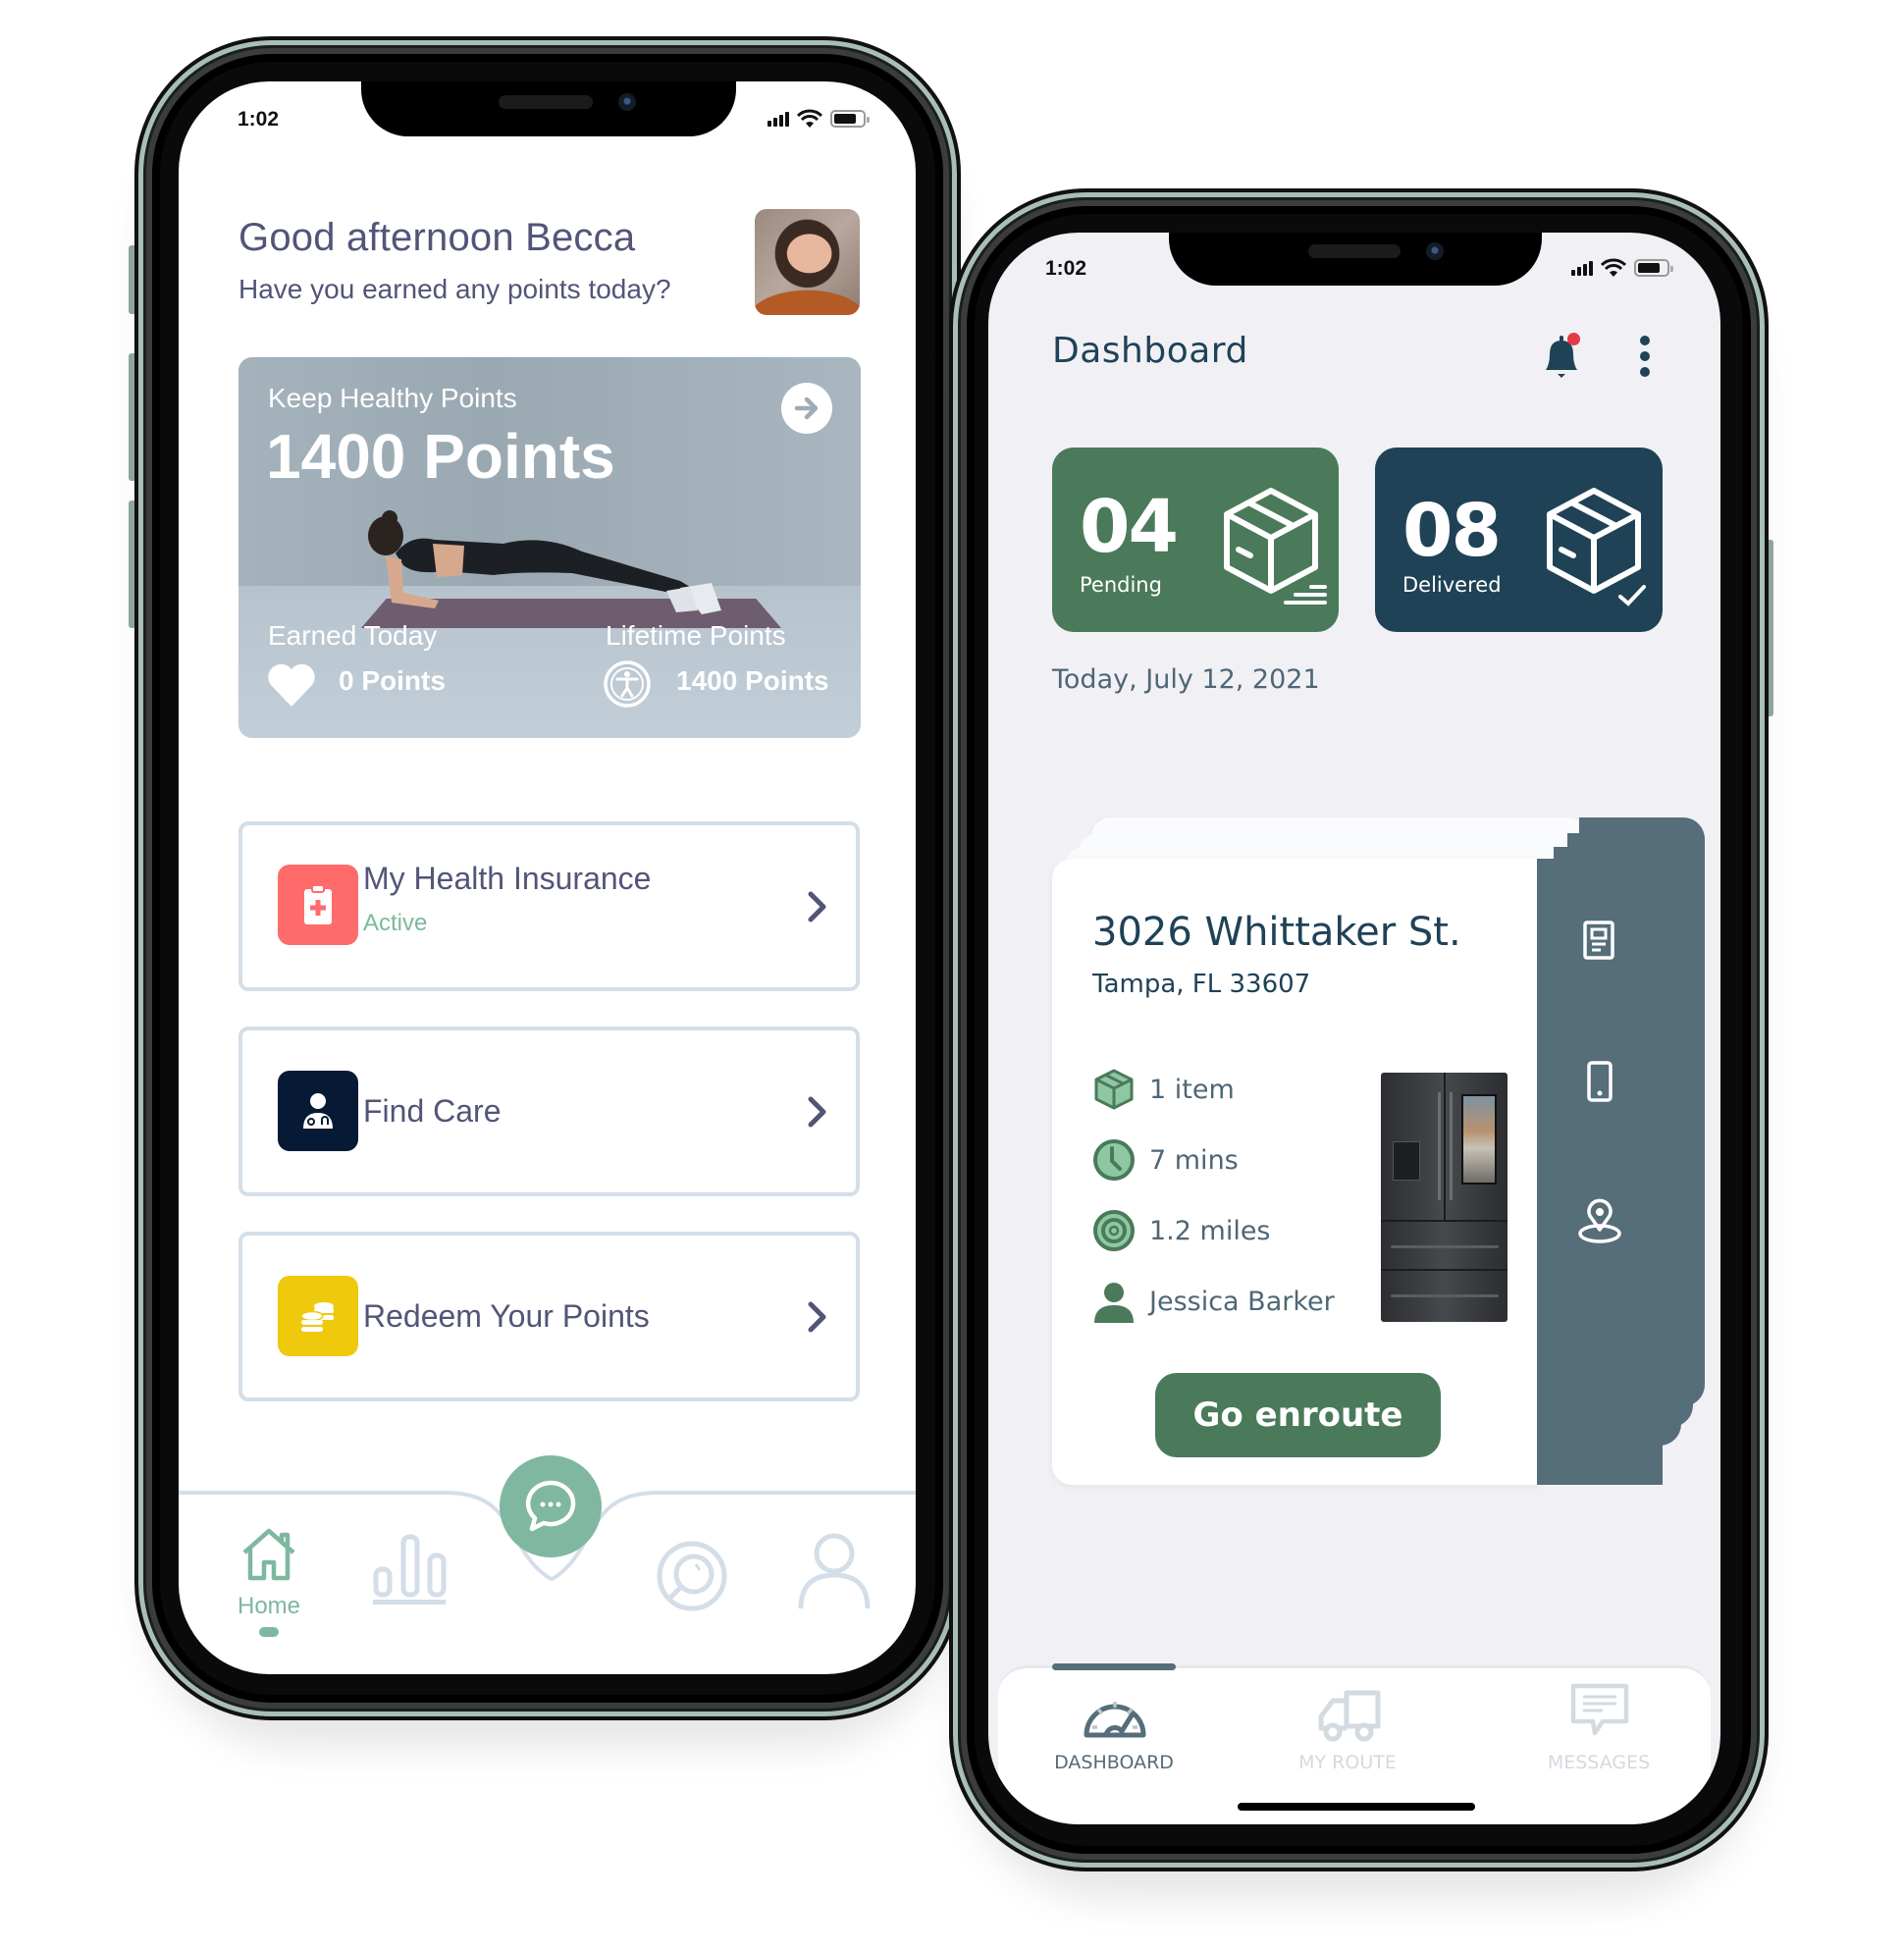 Image resolution: width=1904 pixels, height=1949 pixels. I want to click on truck-icon, so click(1349, 1716).